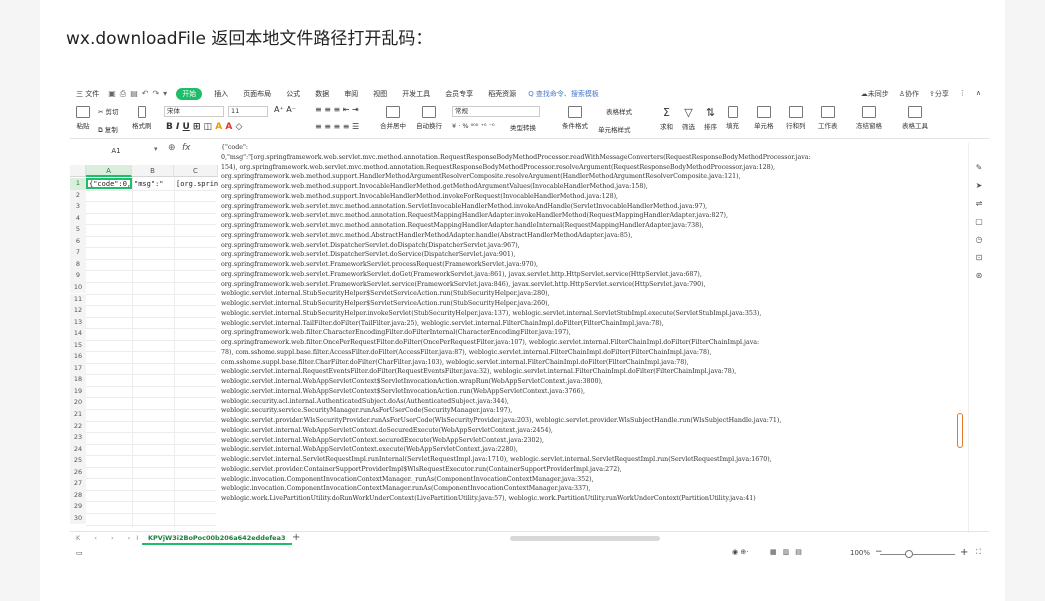 The image size is (1045, 601). I want to click on tab-member: 会员专享, so click(459, 94).